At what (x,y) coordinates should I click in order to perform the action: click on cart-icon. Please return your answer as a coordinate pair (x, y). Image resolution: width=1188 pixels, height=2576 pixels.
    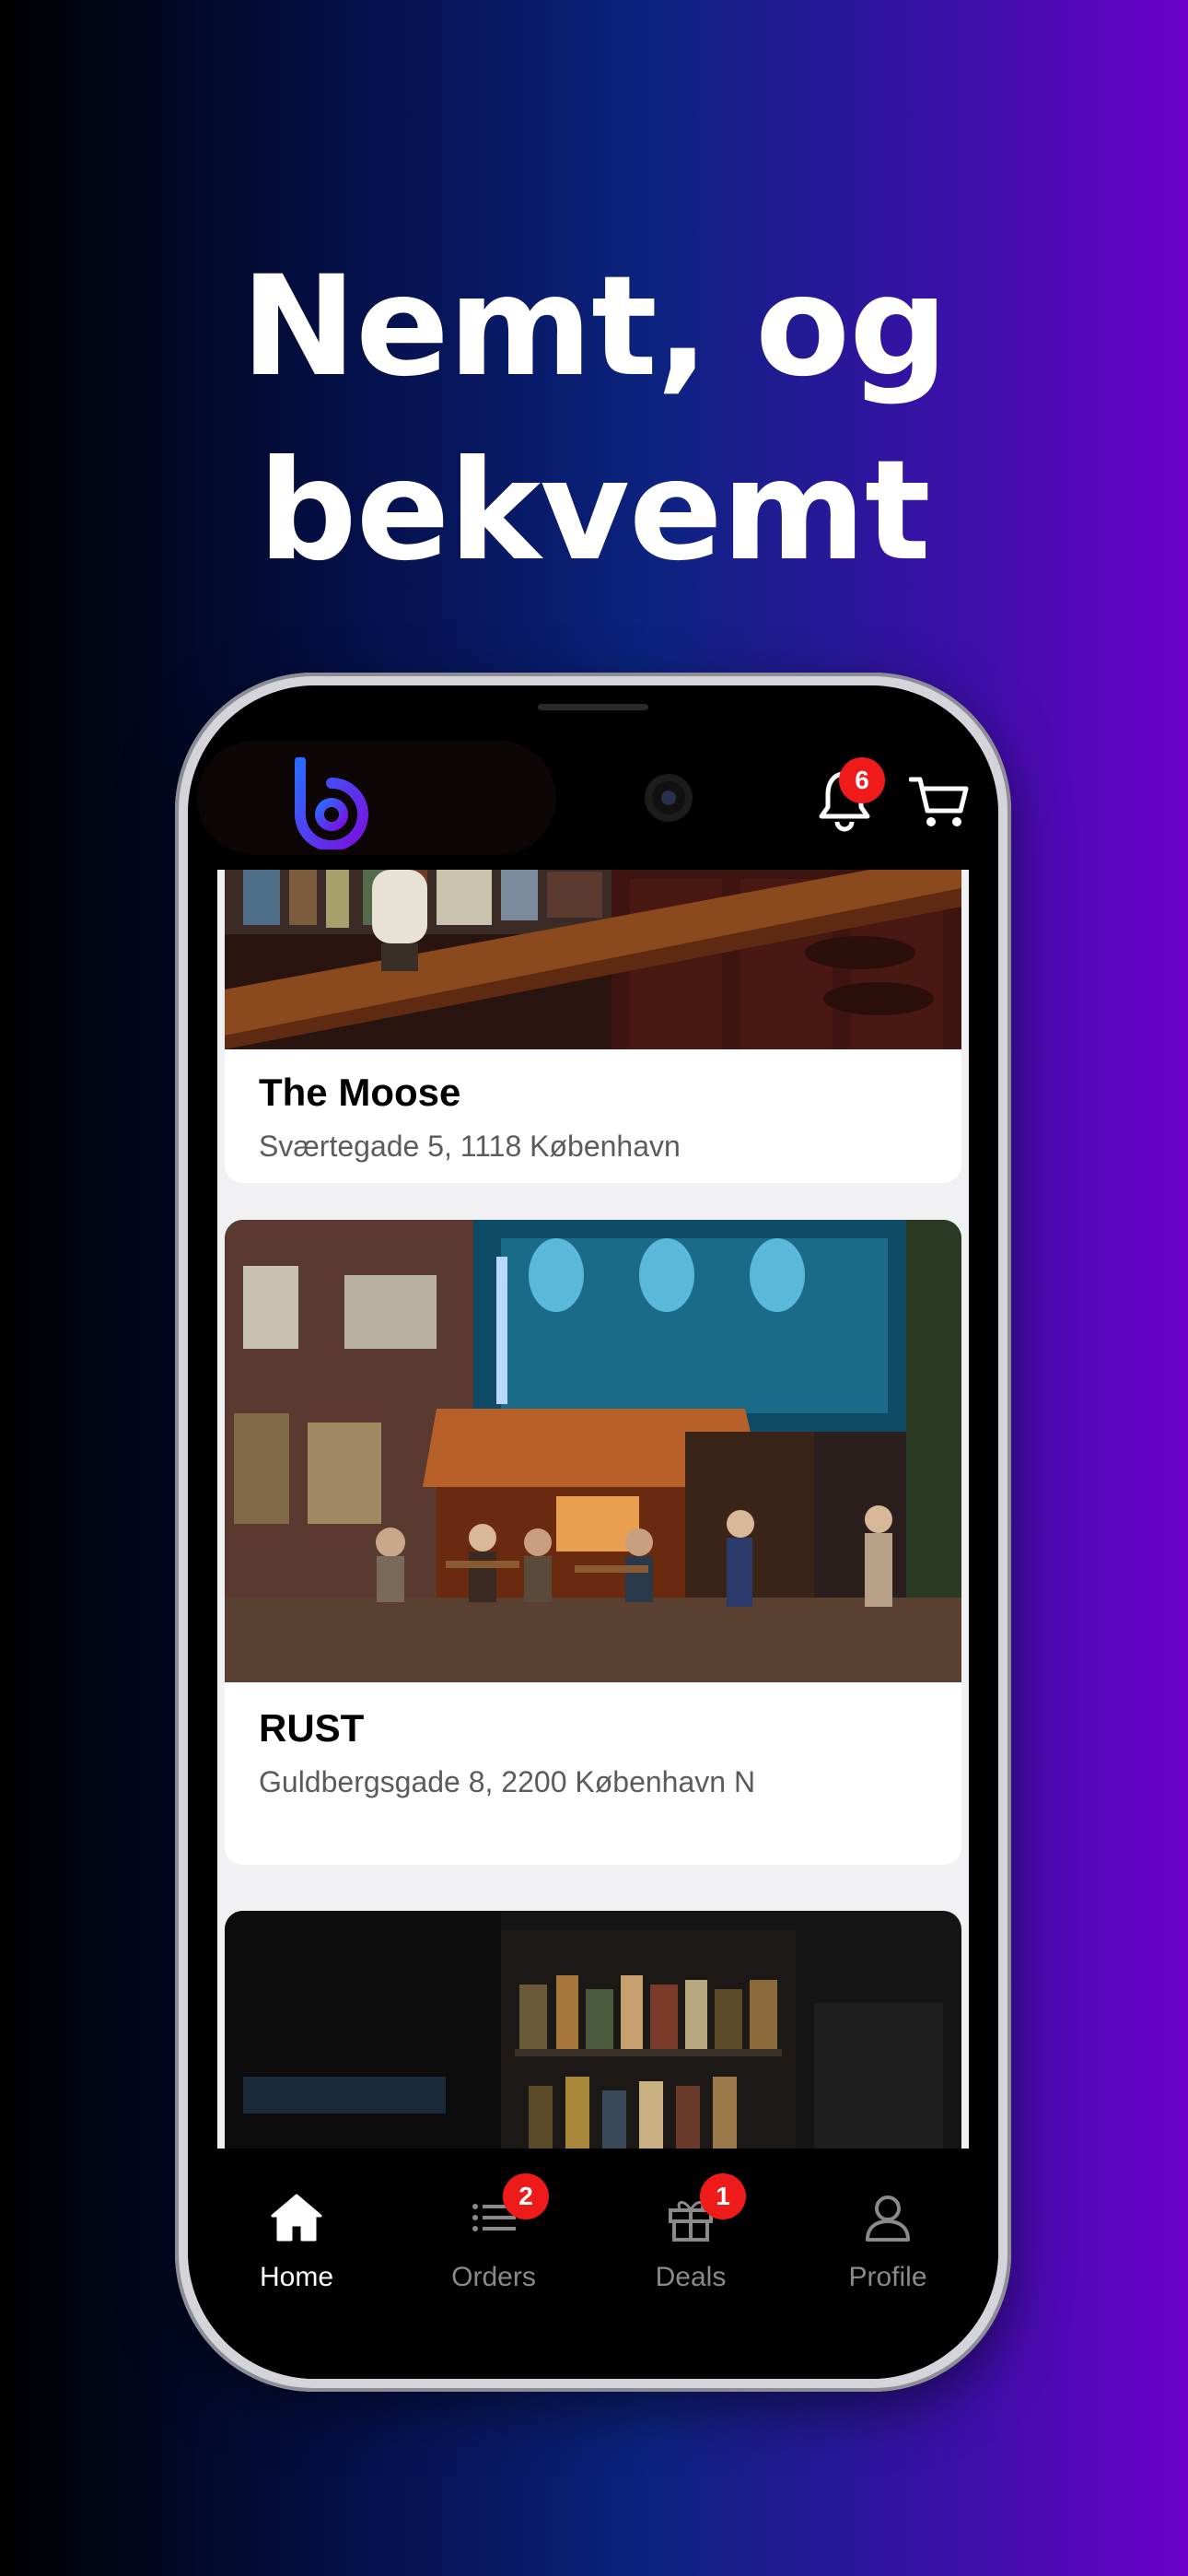
    Looking at the image, I should click on (939, 801).